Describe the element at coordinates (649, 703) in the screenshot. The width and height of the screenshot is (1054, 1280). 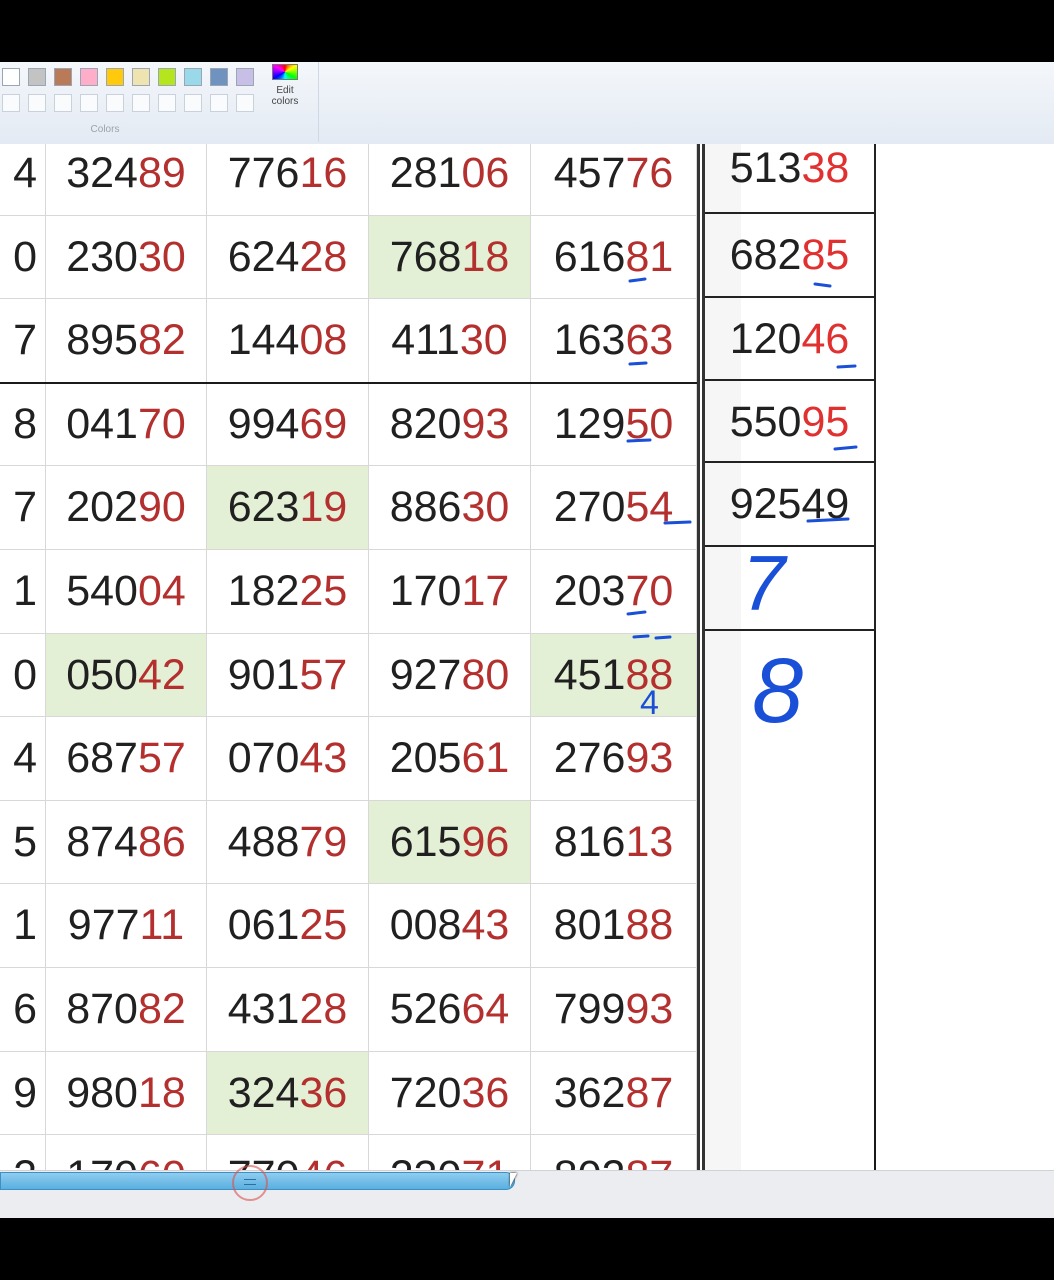
I see `handwritten-digit-4: 4` at that location.